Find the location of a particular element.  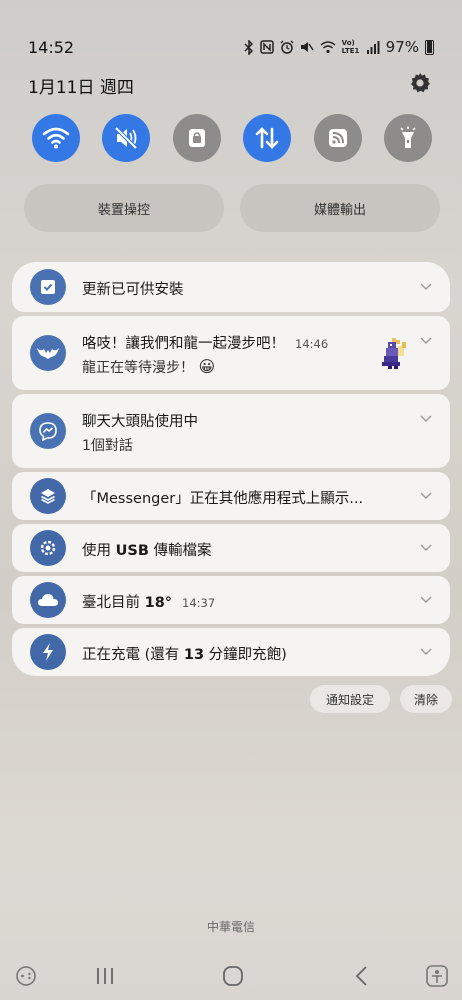

recent-apps-icon is located at coordinates (105, 976).